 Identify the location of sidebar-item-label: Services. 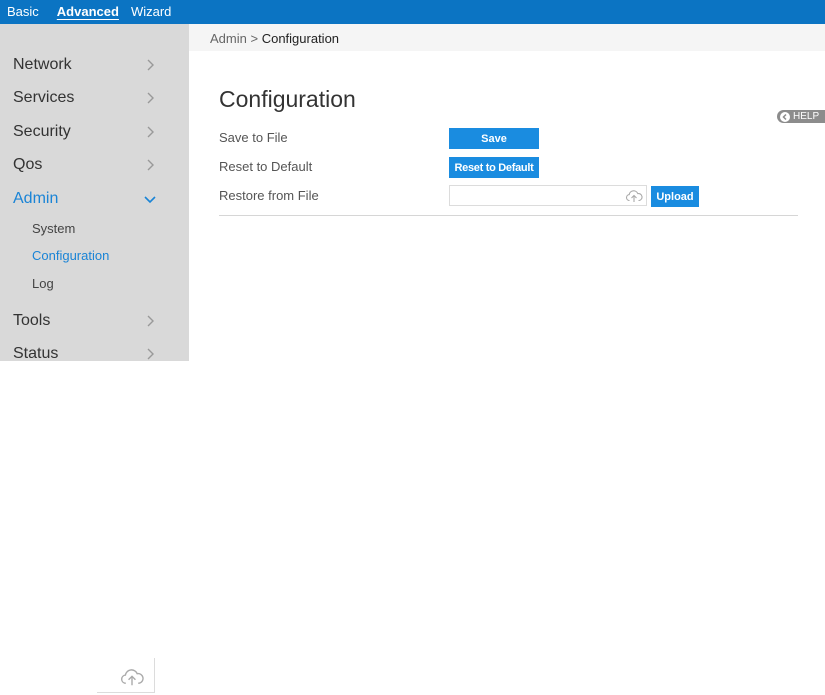
(44, 97).